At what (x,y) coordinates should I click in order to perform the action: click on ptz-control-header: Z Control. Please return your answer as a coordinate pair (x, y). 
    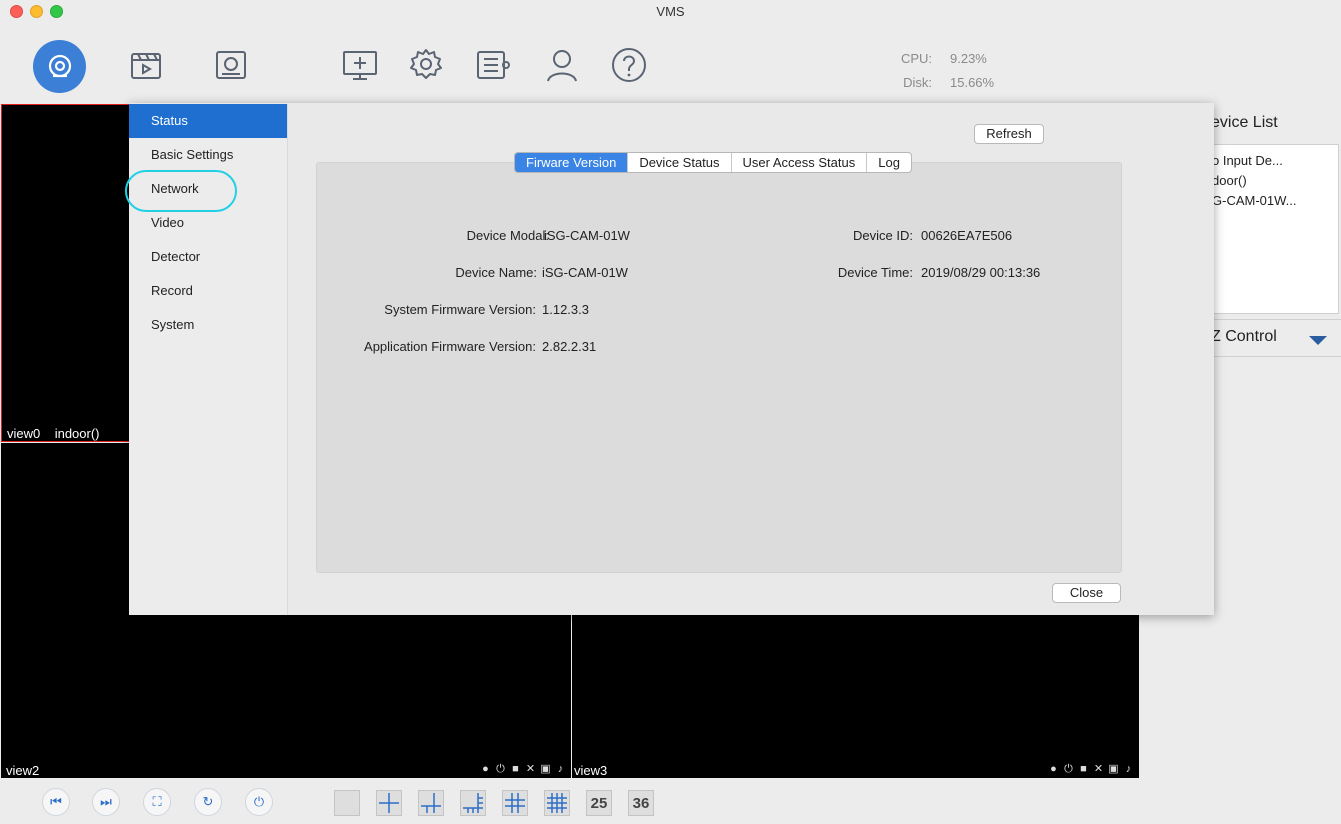
    Looking at the image, I should click on (1276, 338).